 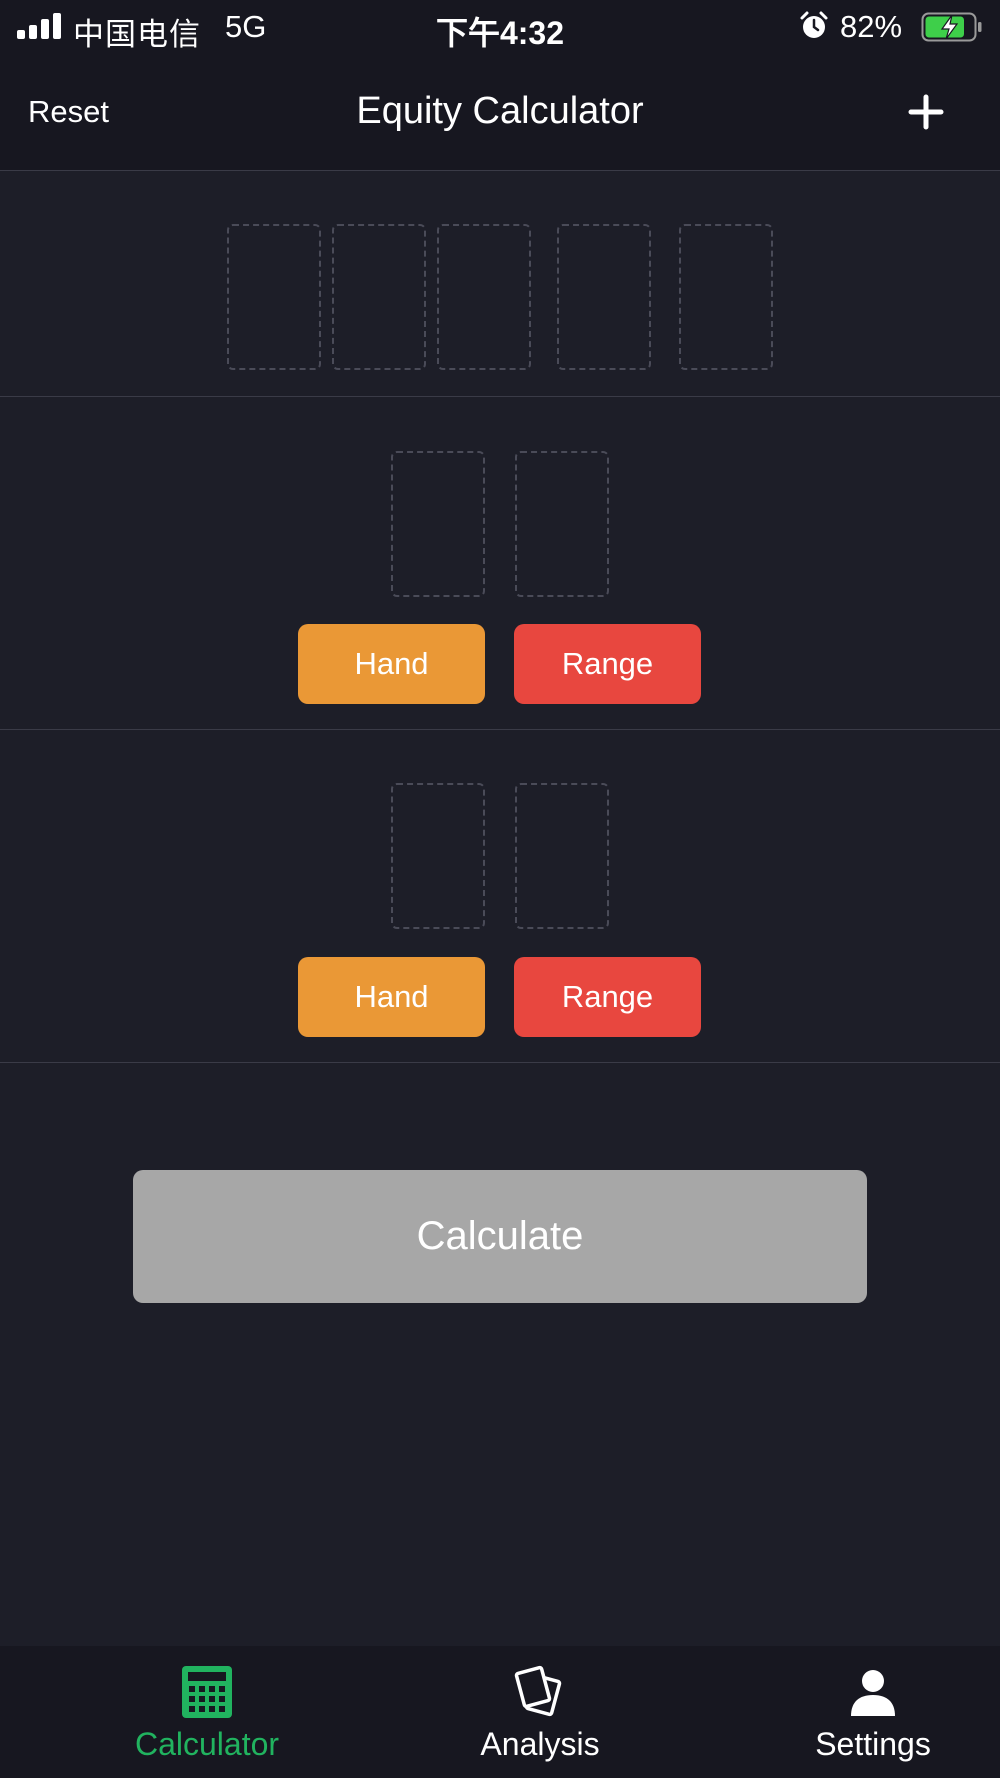 I want to click on person-icon, so click(x=873, y=1693).